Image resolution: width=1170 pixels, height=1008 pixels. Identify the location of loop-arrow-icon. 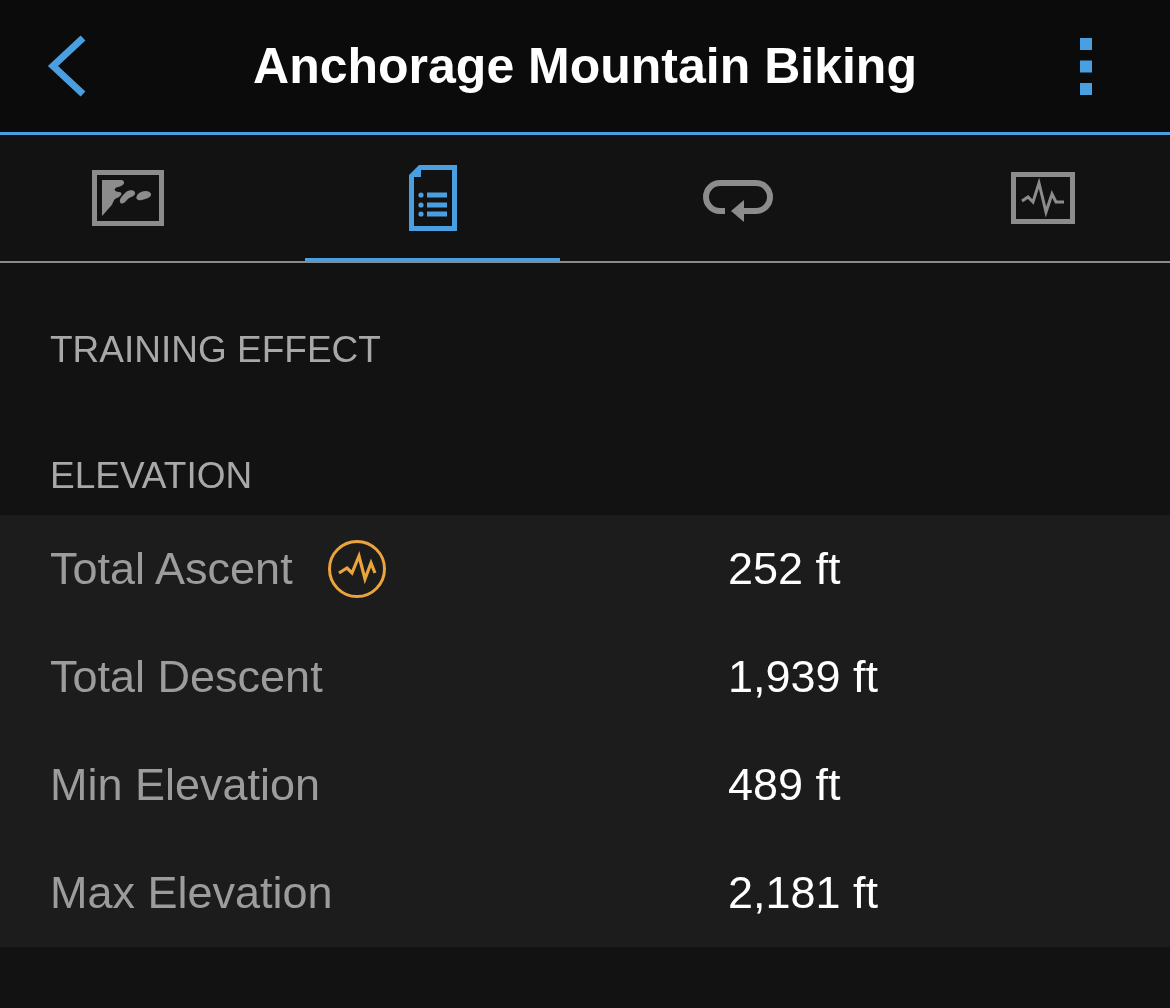
(737, 200).